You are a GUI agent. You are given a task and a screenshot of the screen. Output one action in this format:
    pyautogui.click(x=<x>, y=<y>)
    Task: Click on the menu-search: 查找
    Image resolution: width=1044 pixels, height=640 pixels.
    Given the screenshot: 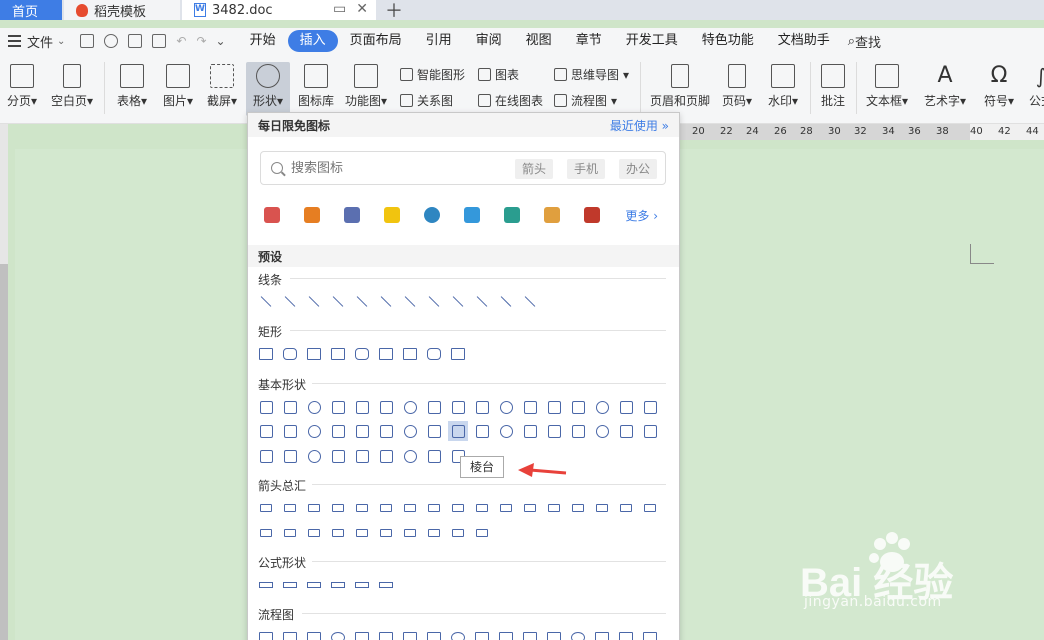 What is the action you would take?
    pyautogui.click(x=868, y=41)
    